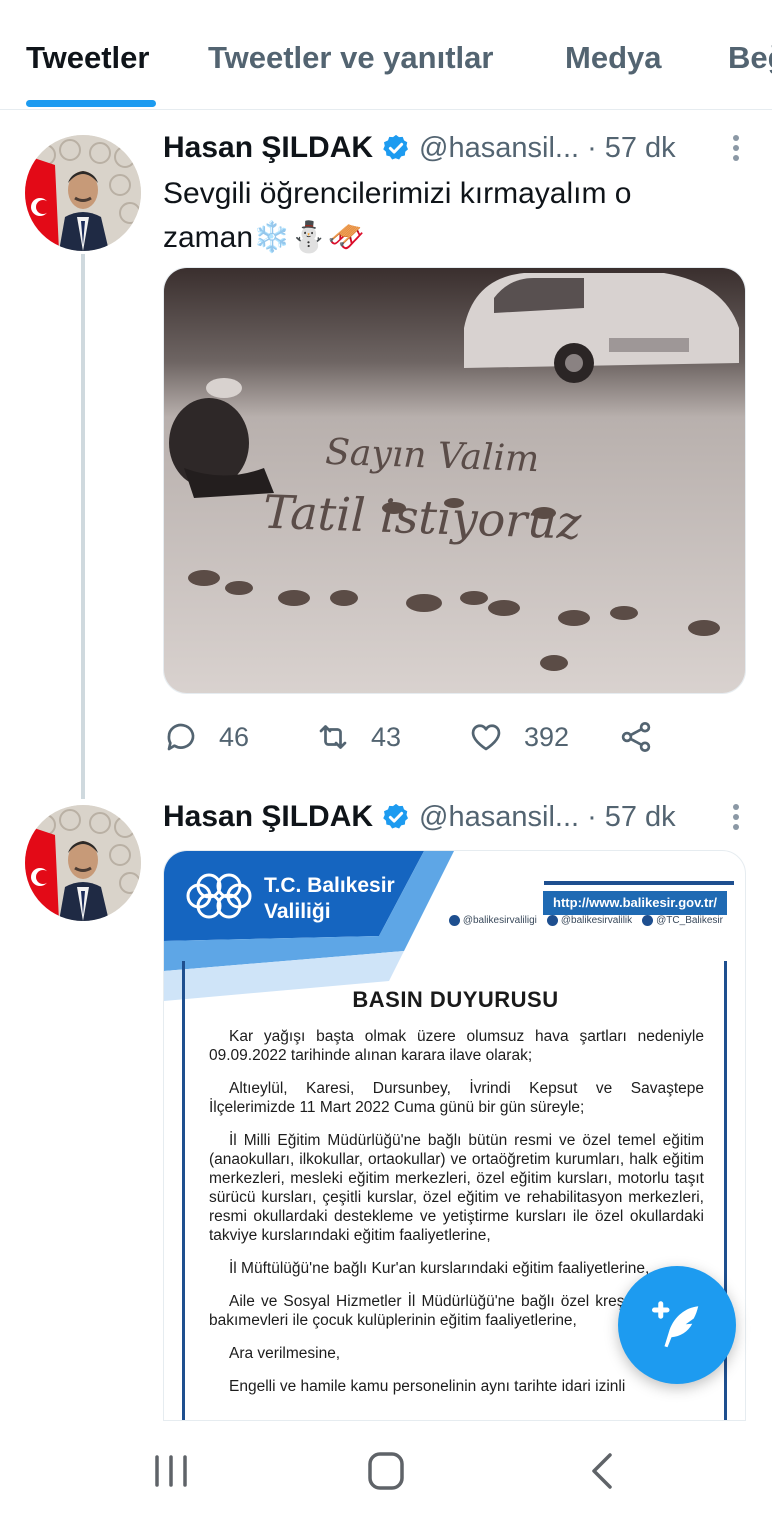 The image size is (772, 1521). I want to click on compose-feather-icon, so click(675, 1324).